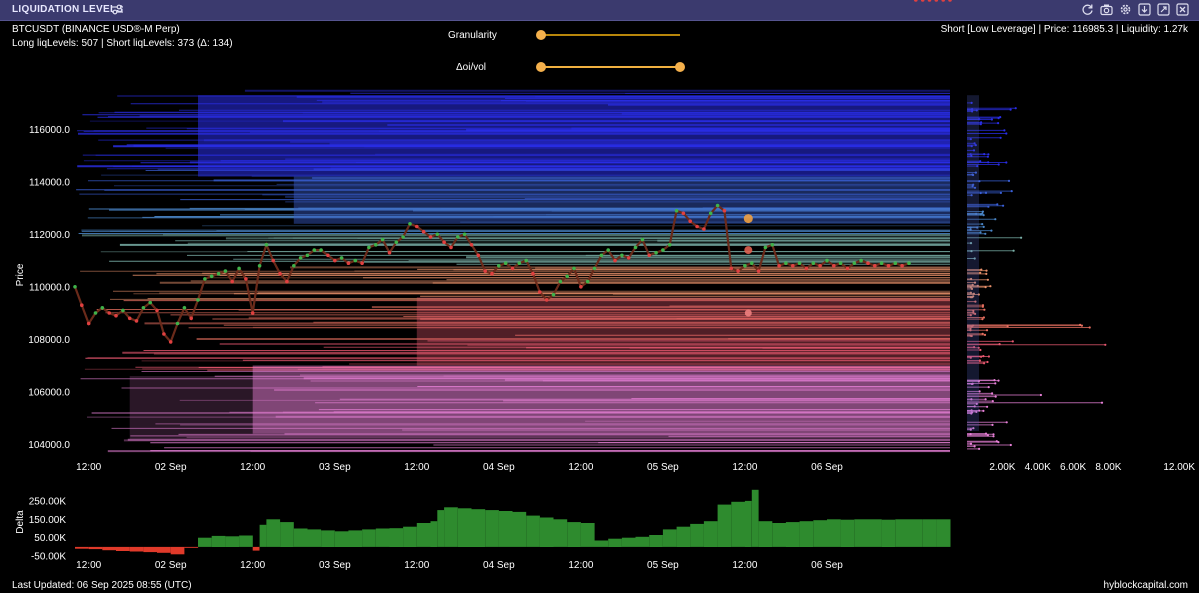 The width and height of the screenshot is (1199, 593). I want to click on liquidation-marker, so click(748, 219).